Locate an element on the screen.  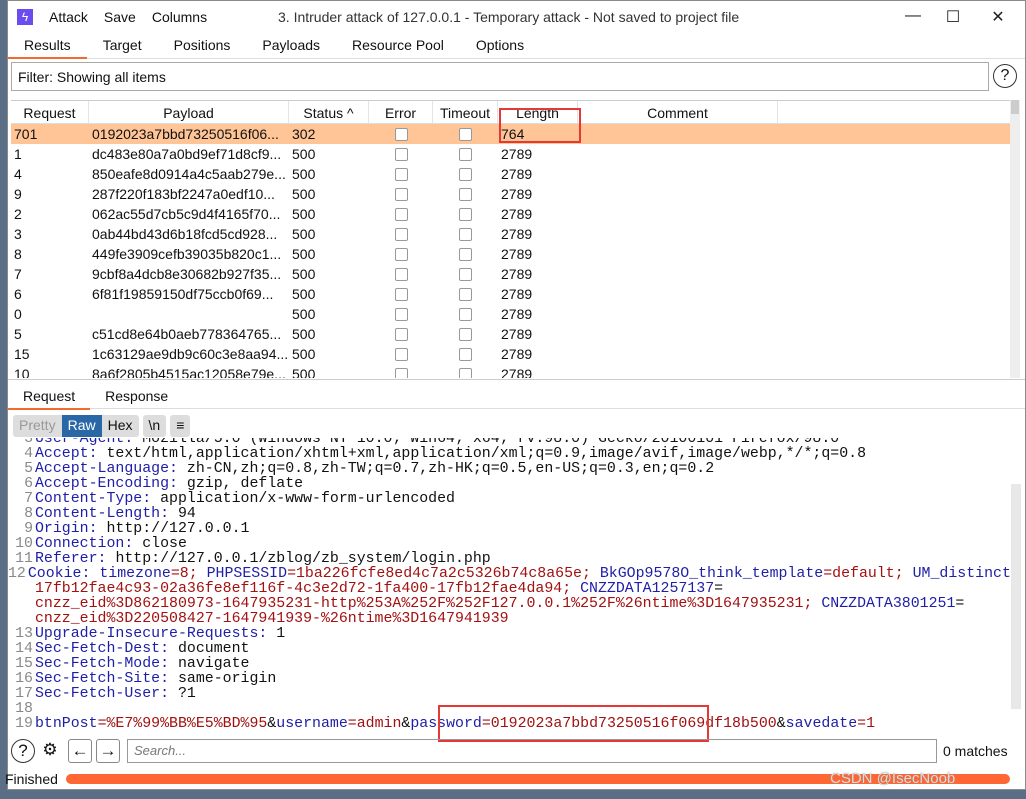
tab-request: Request is located at coordinates (49, 397).